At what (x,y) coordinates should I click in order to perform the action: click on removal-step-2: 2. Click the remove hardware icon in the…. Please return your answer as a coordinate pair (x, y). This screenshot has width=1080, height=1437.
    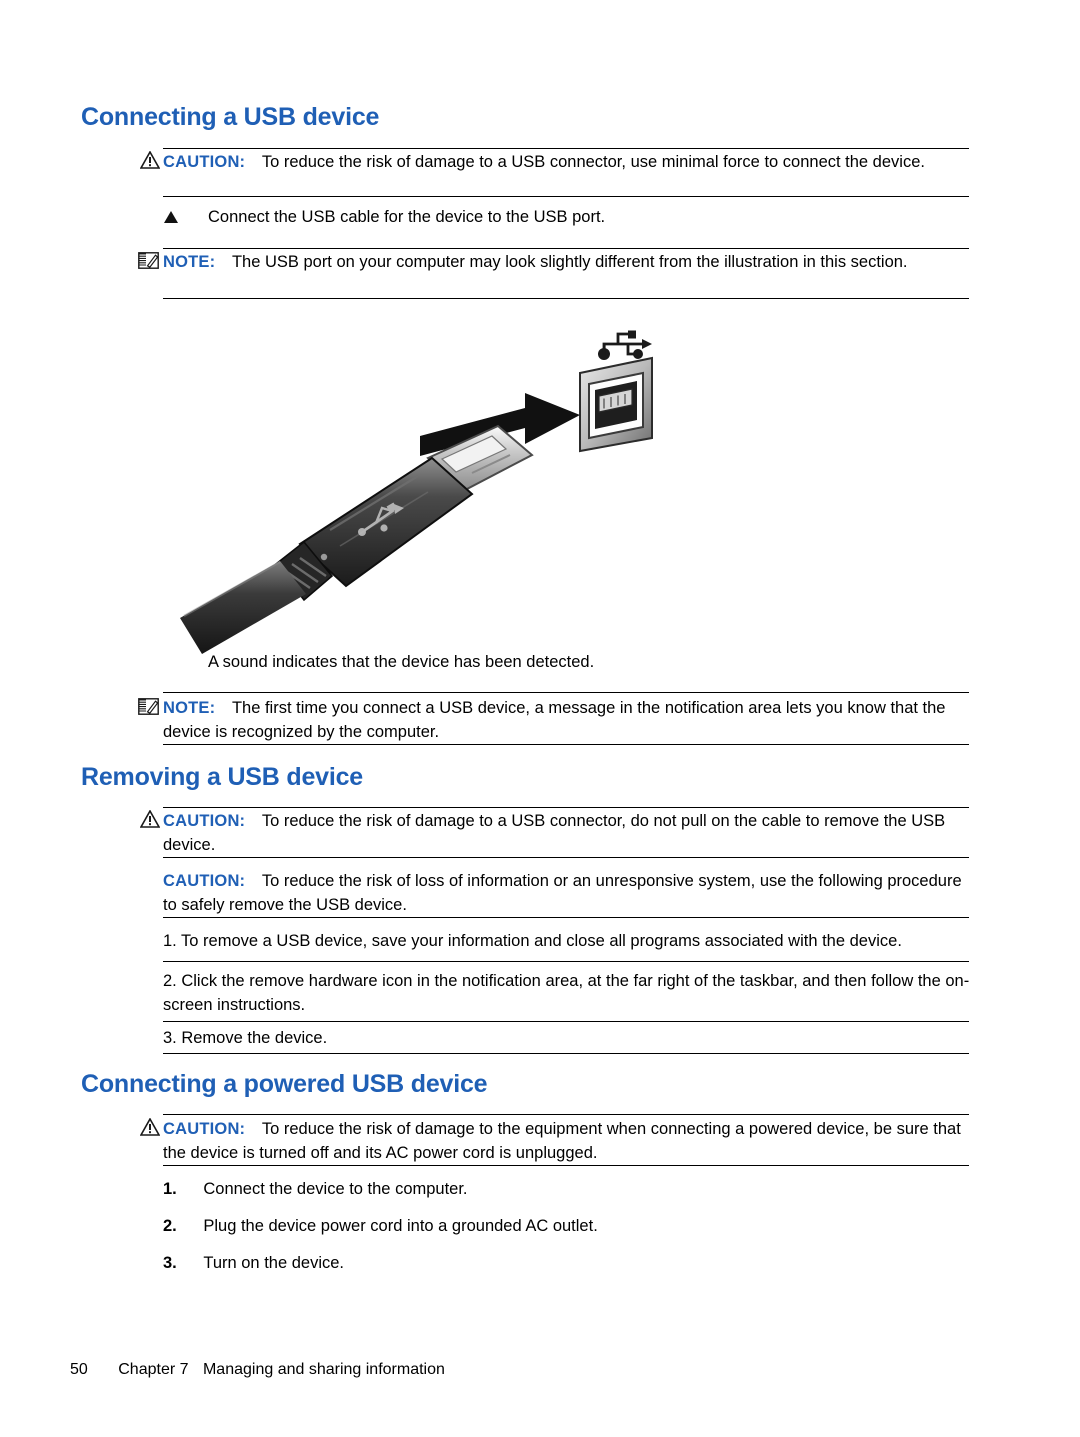
    Looking at the image, I should click on (566, 993).